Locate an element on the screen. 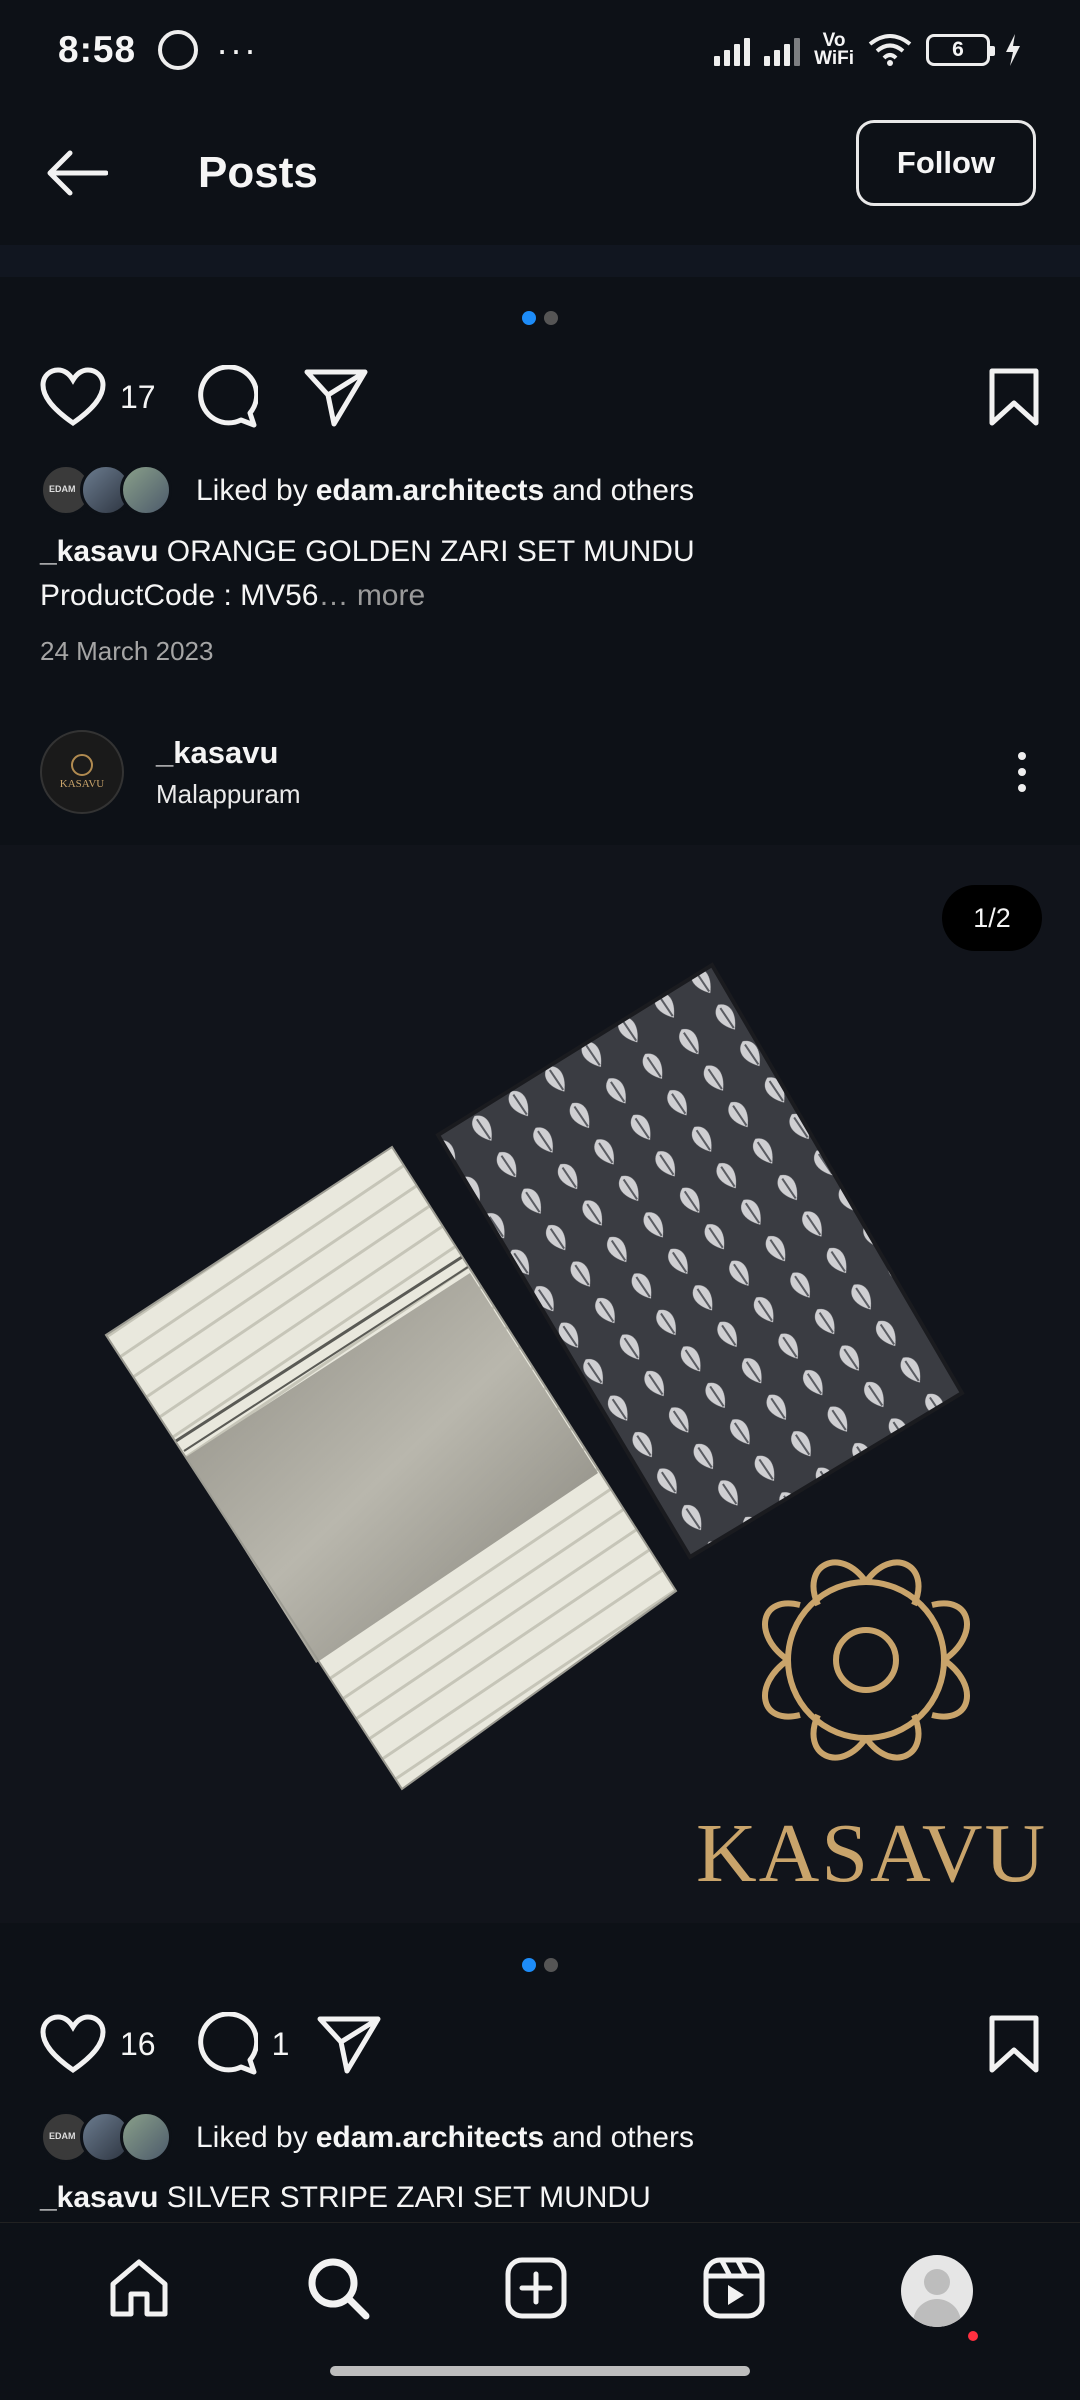 This screenshot has width=1080, height=2400. avatar: KASAVU is located at coordinates (82, 772).